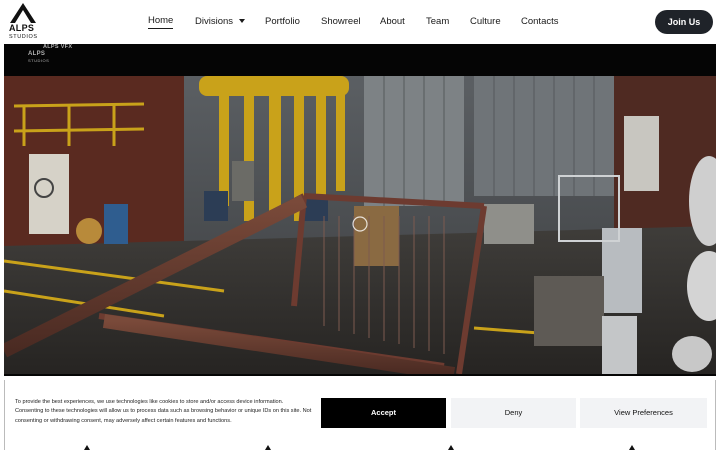 Image resolution: width=720 pixels, height=450 pixels. I want to click on chevron-down-icon, so click(242, 21).